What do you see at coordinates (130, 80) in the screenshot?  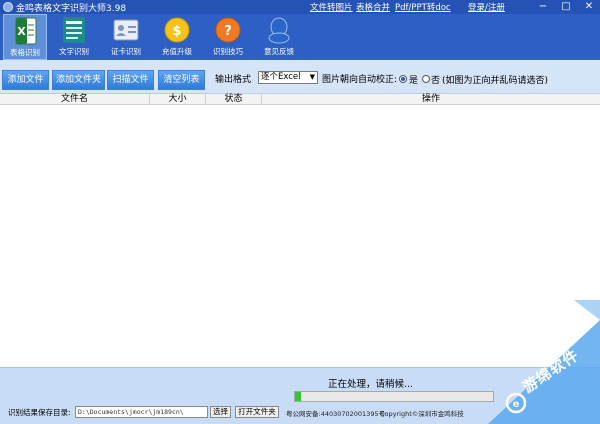 I see `scan-file-button: 扫描文件` at bounding box center [130, 80].